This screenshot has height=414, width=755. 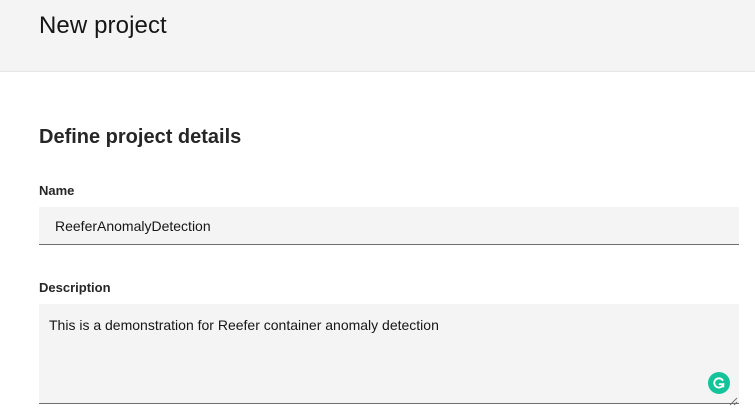 I want to click on name-label: Name, so click(x=57, y=190).